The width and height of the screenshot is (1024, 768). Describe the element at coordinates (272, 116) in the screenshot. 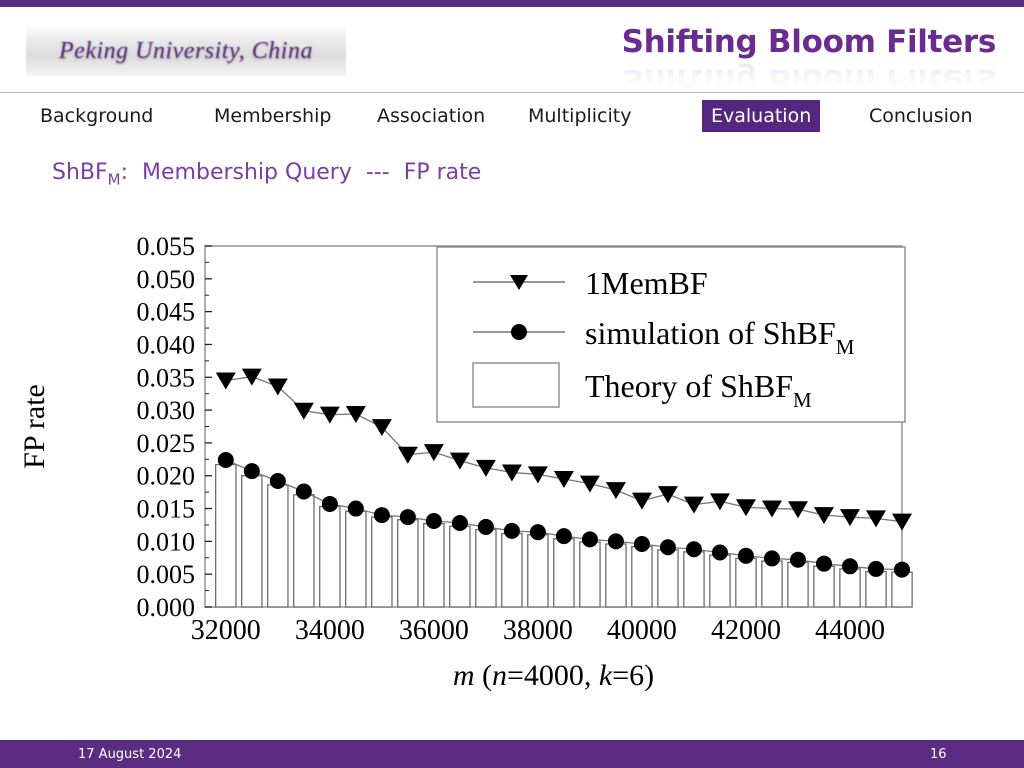

I see `nav-item-membership: Membership` at that location.